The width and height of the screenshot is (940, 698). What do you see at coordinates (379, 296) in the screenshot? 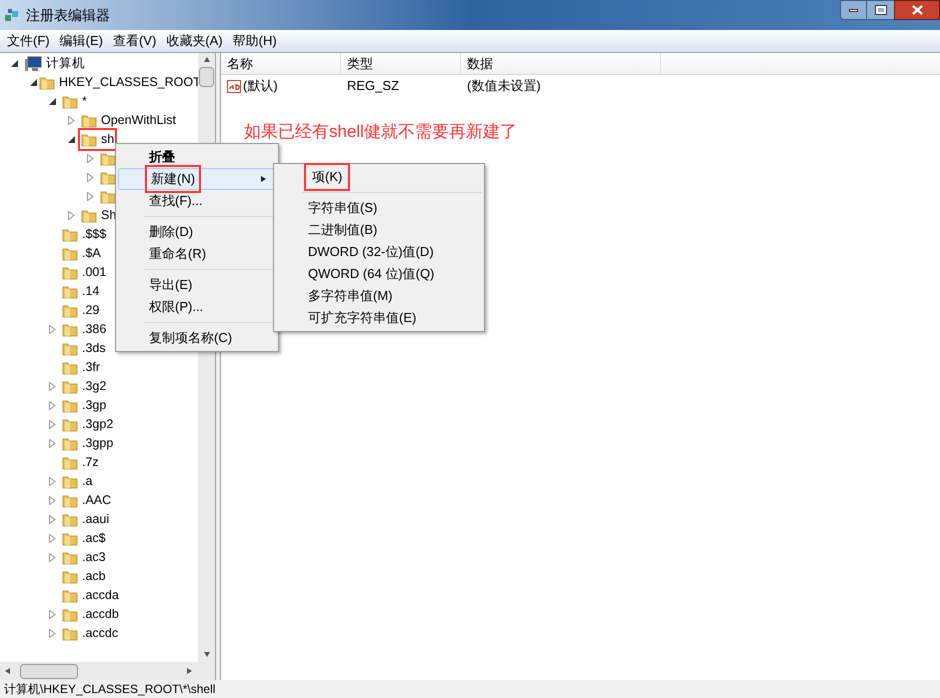
I see `submenu-item: 多字符串值(M)` at bounding box center [379, 296].